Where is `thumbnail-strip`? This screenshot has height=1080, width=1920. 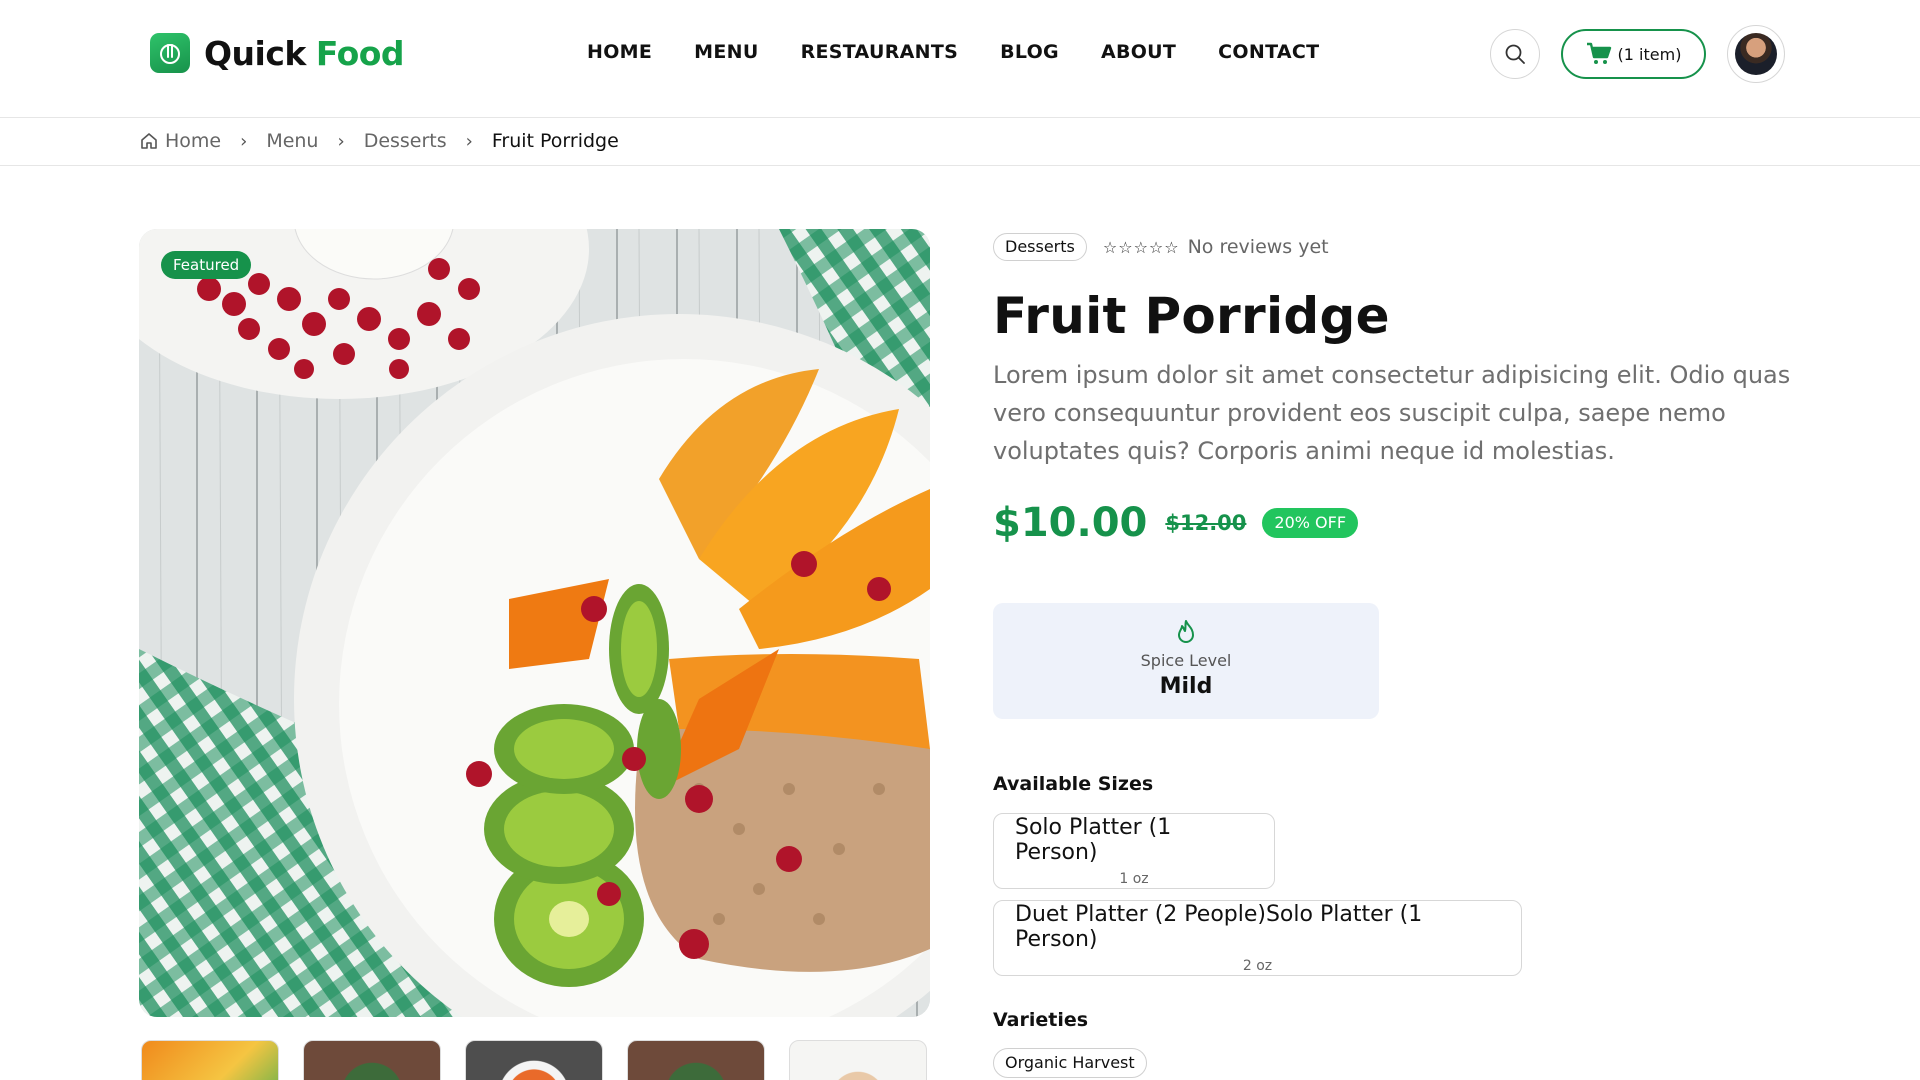
thumbnail-strip is located at coordinates (546, 1060).